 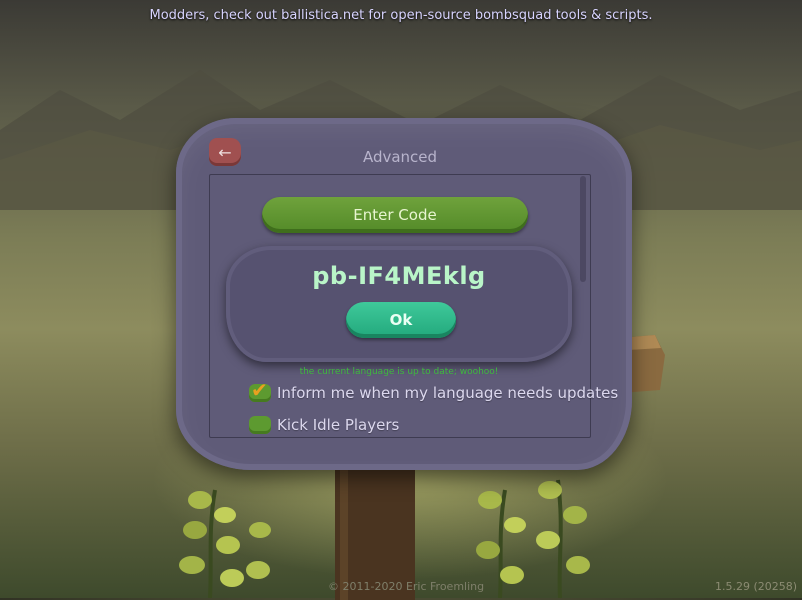 What do you see at coordinates (583, 229) in the screenshot?
I see `scrollbar` at bounding box center [583, 229].